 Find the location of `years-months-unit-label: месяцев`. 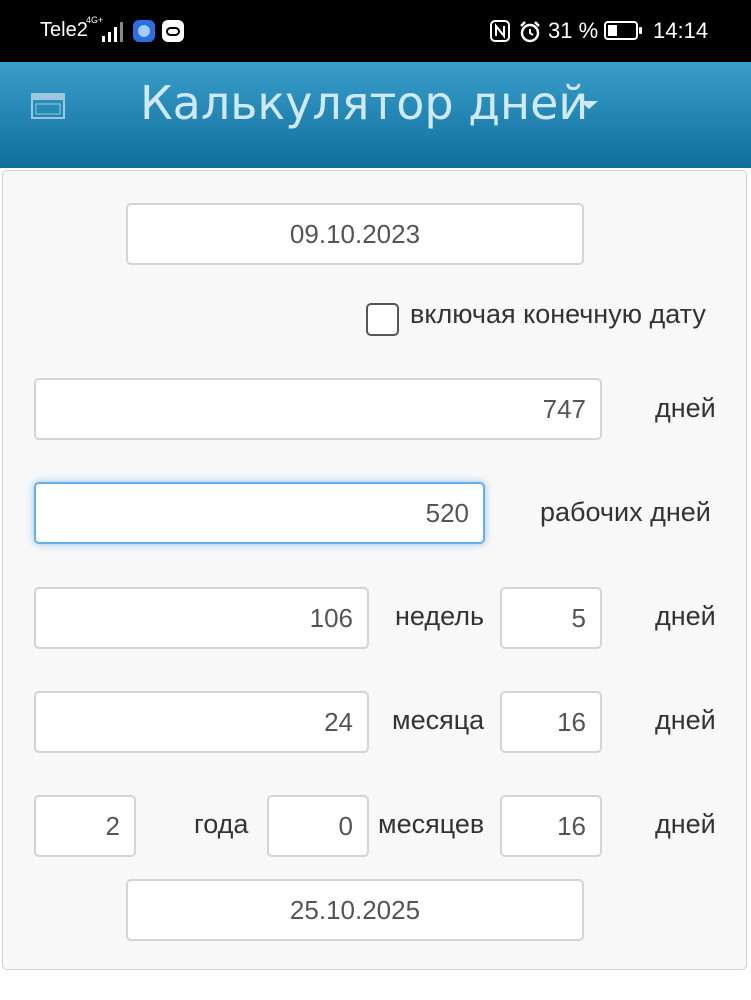

years-months-unit-label: месяцев is located at coordinates (431, 824).